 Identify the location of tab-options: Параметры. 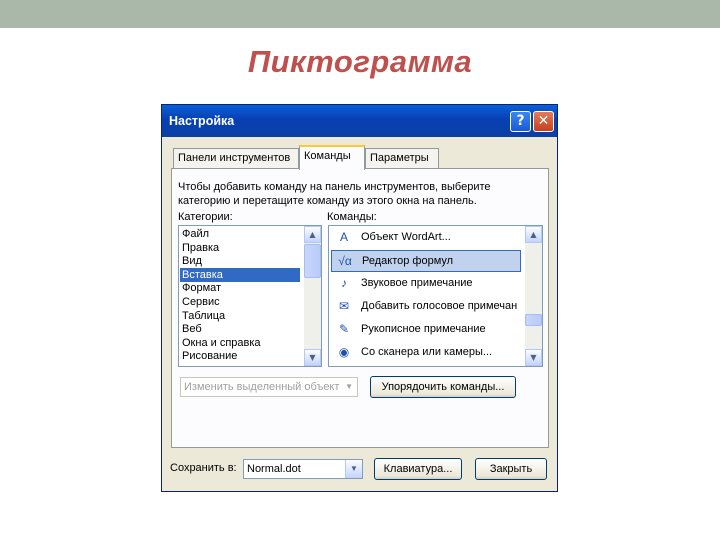
(402, 158).